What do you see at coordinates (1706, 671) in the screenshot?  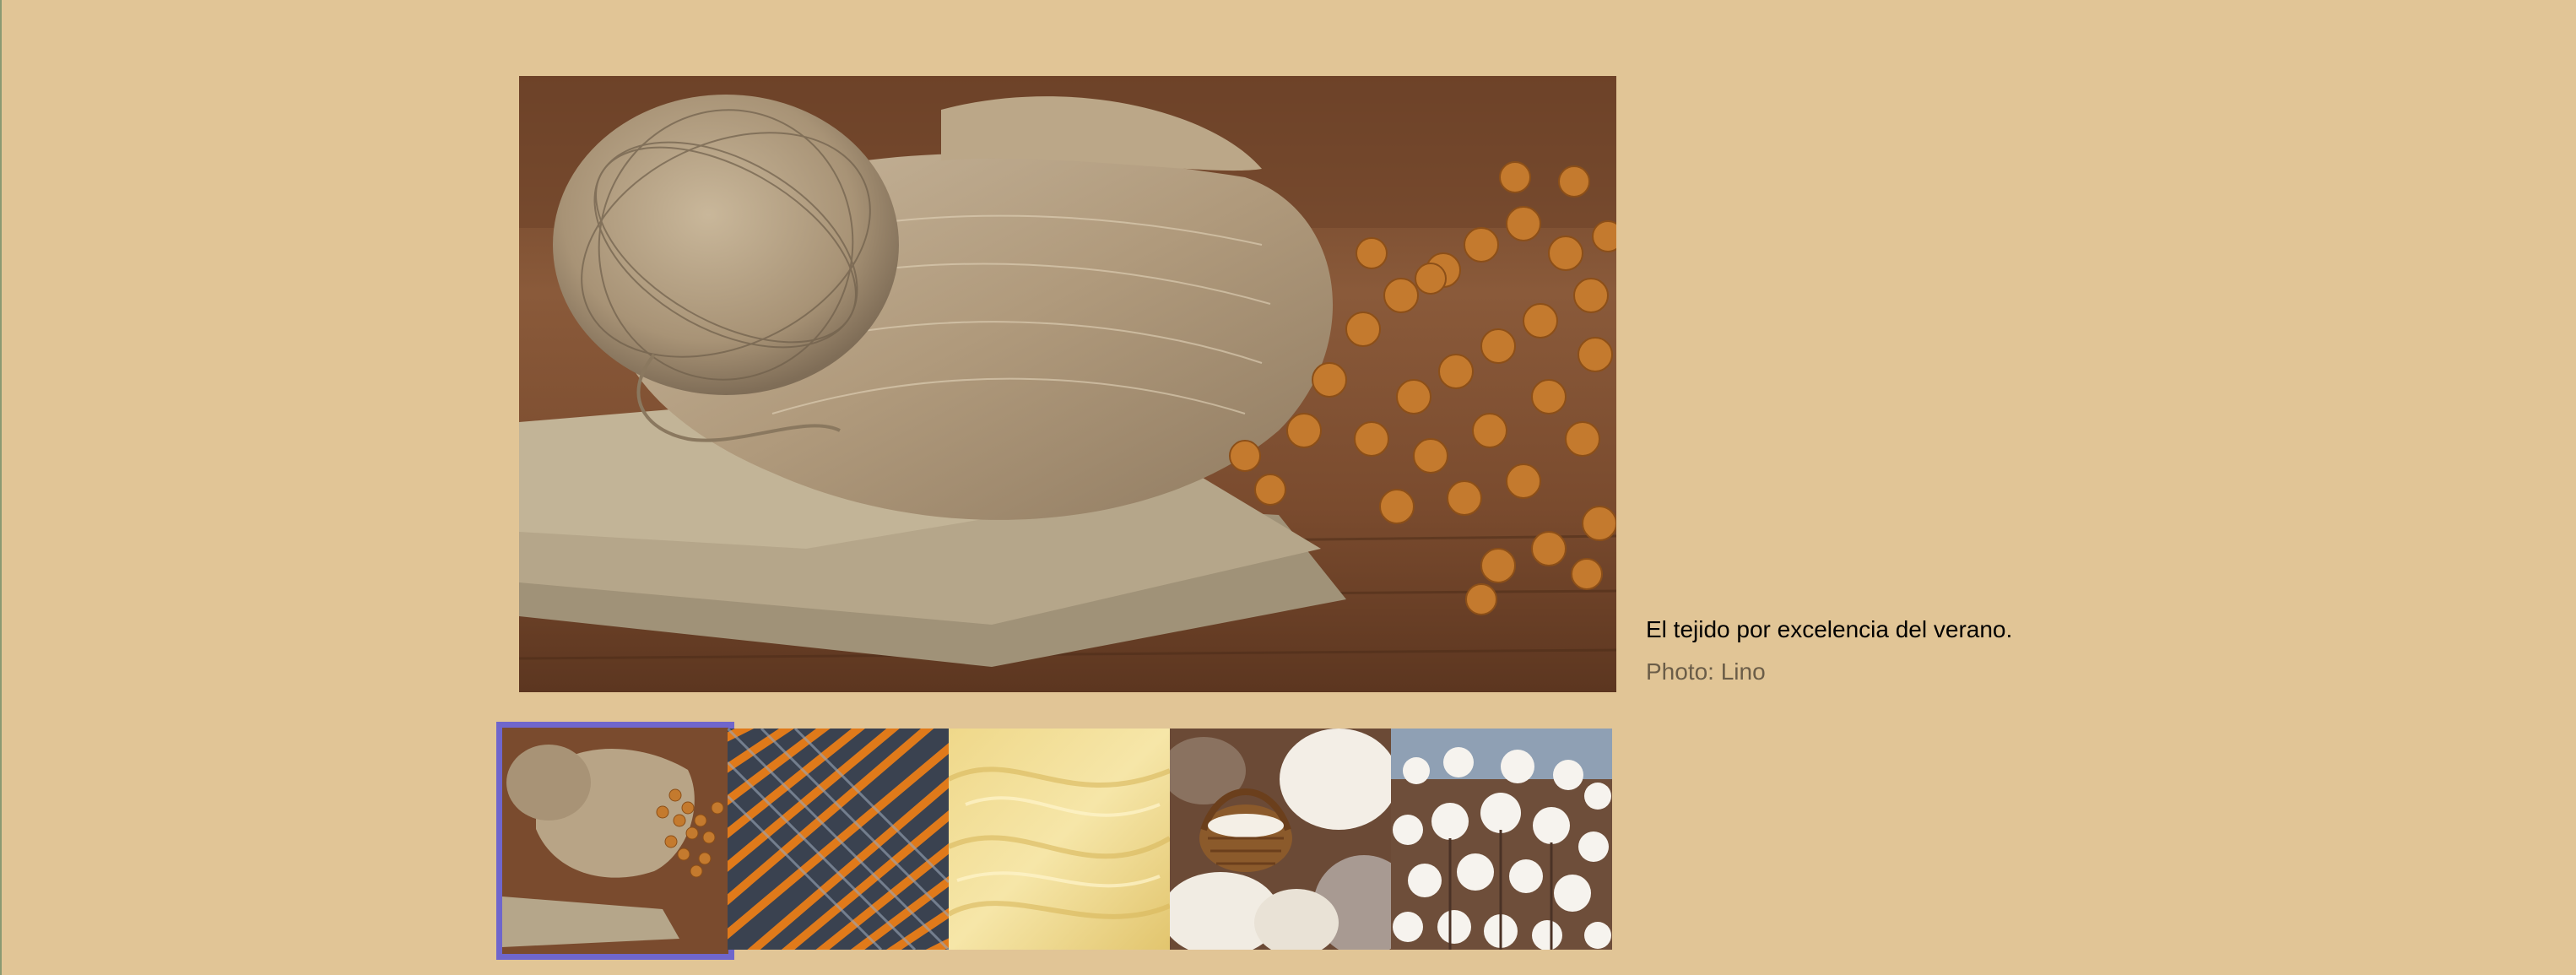 I see `photo-credit: Photo: Lino` at bounding box center [1706, 671].